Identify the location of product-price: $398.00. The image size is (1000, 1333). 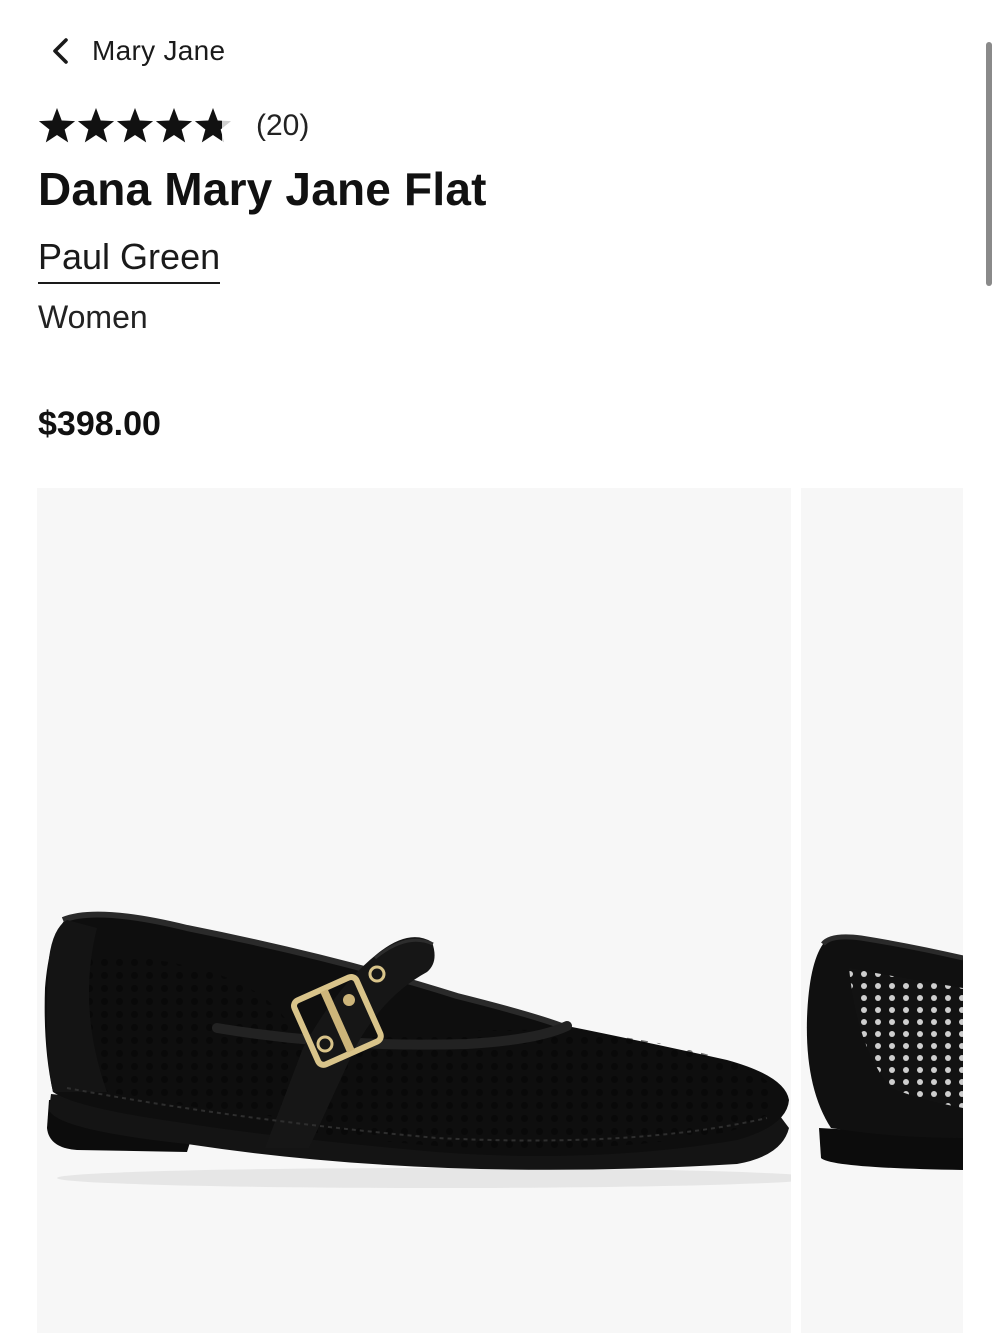
(99, 424).